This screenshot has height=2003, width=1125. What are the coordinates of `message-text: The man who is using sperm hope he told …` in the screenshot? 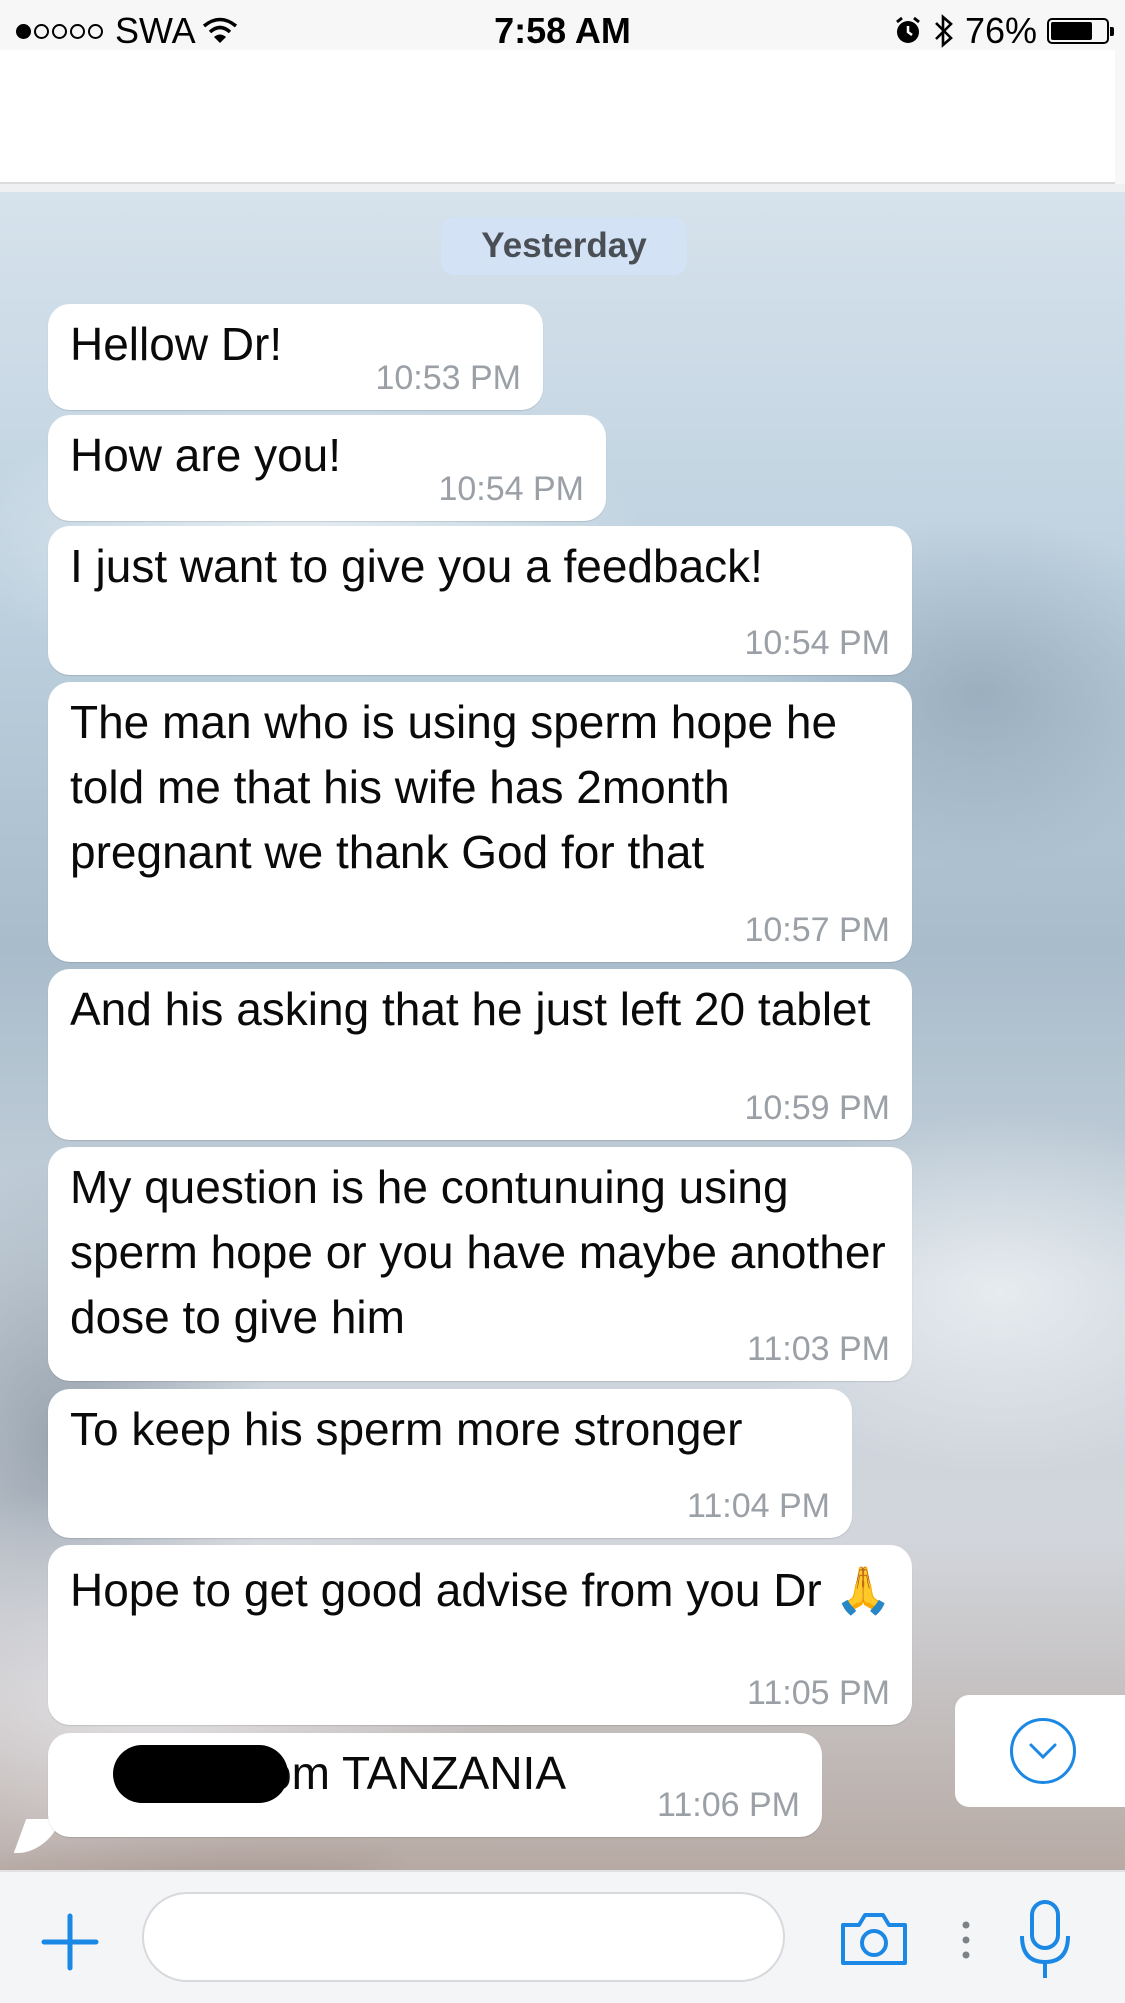 It's located at (454, 787).